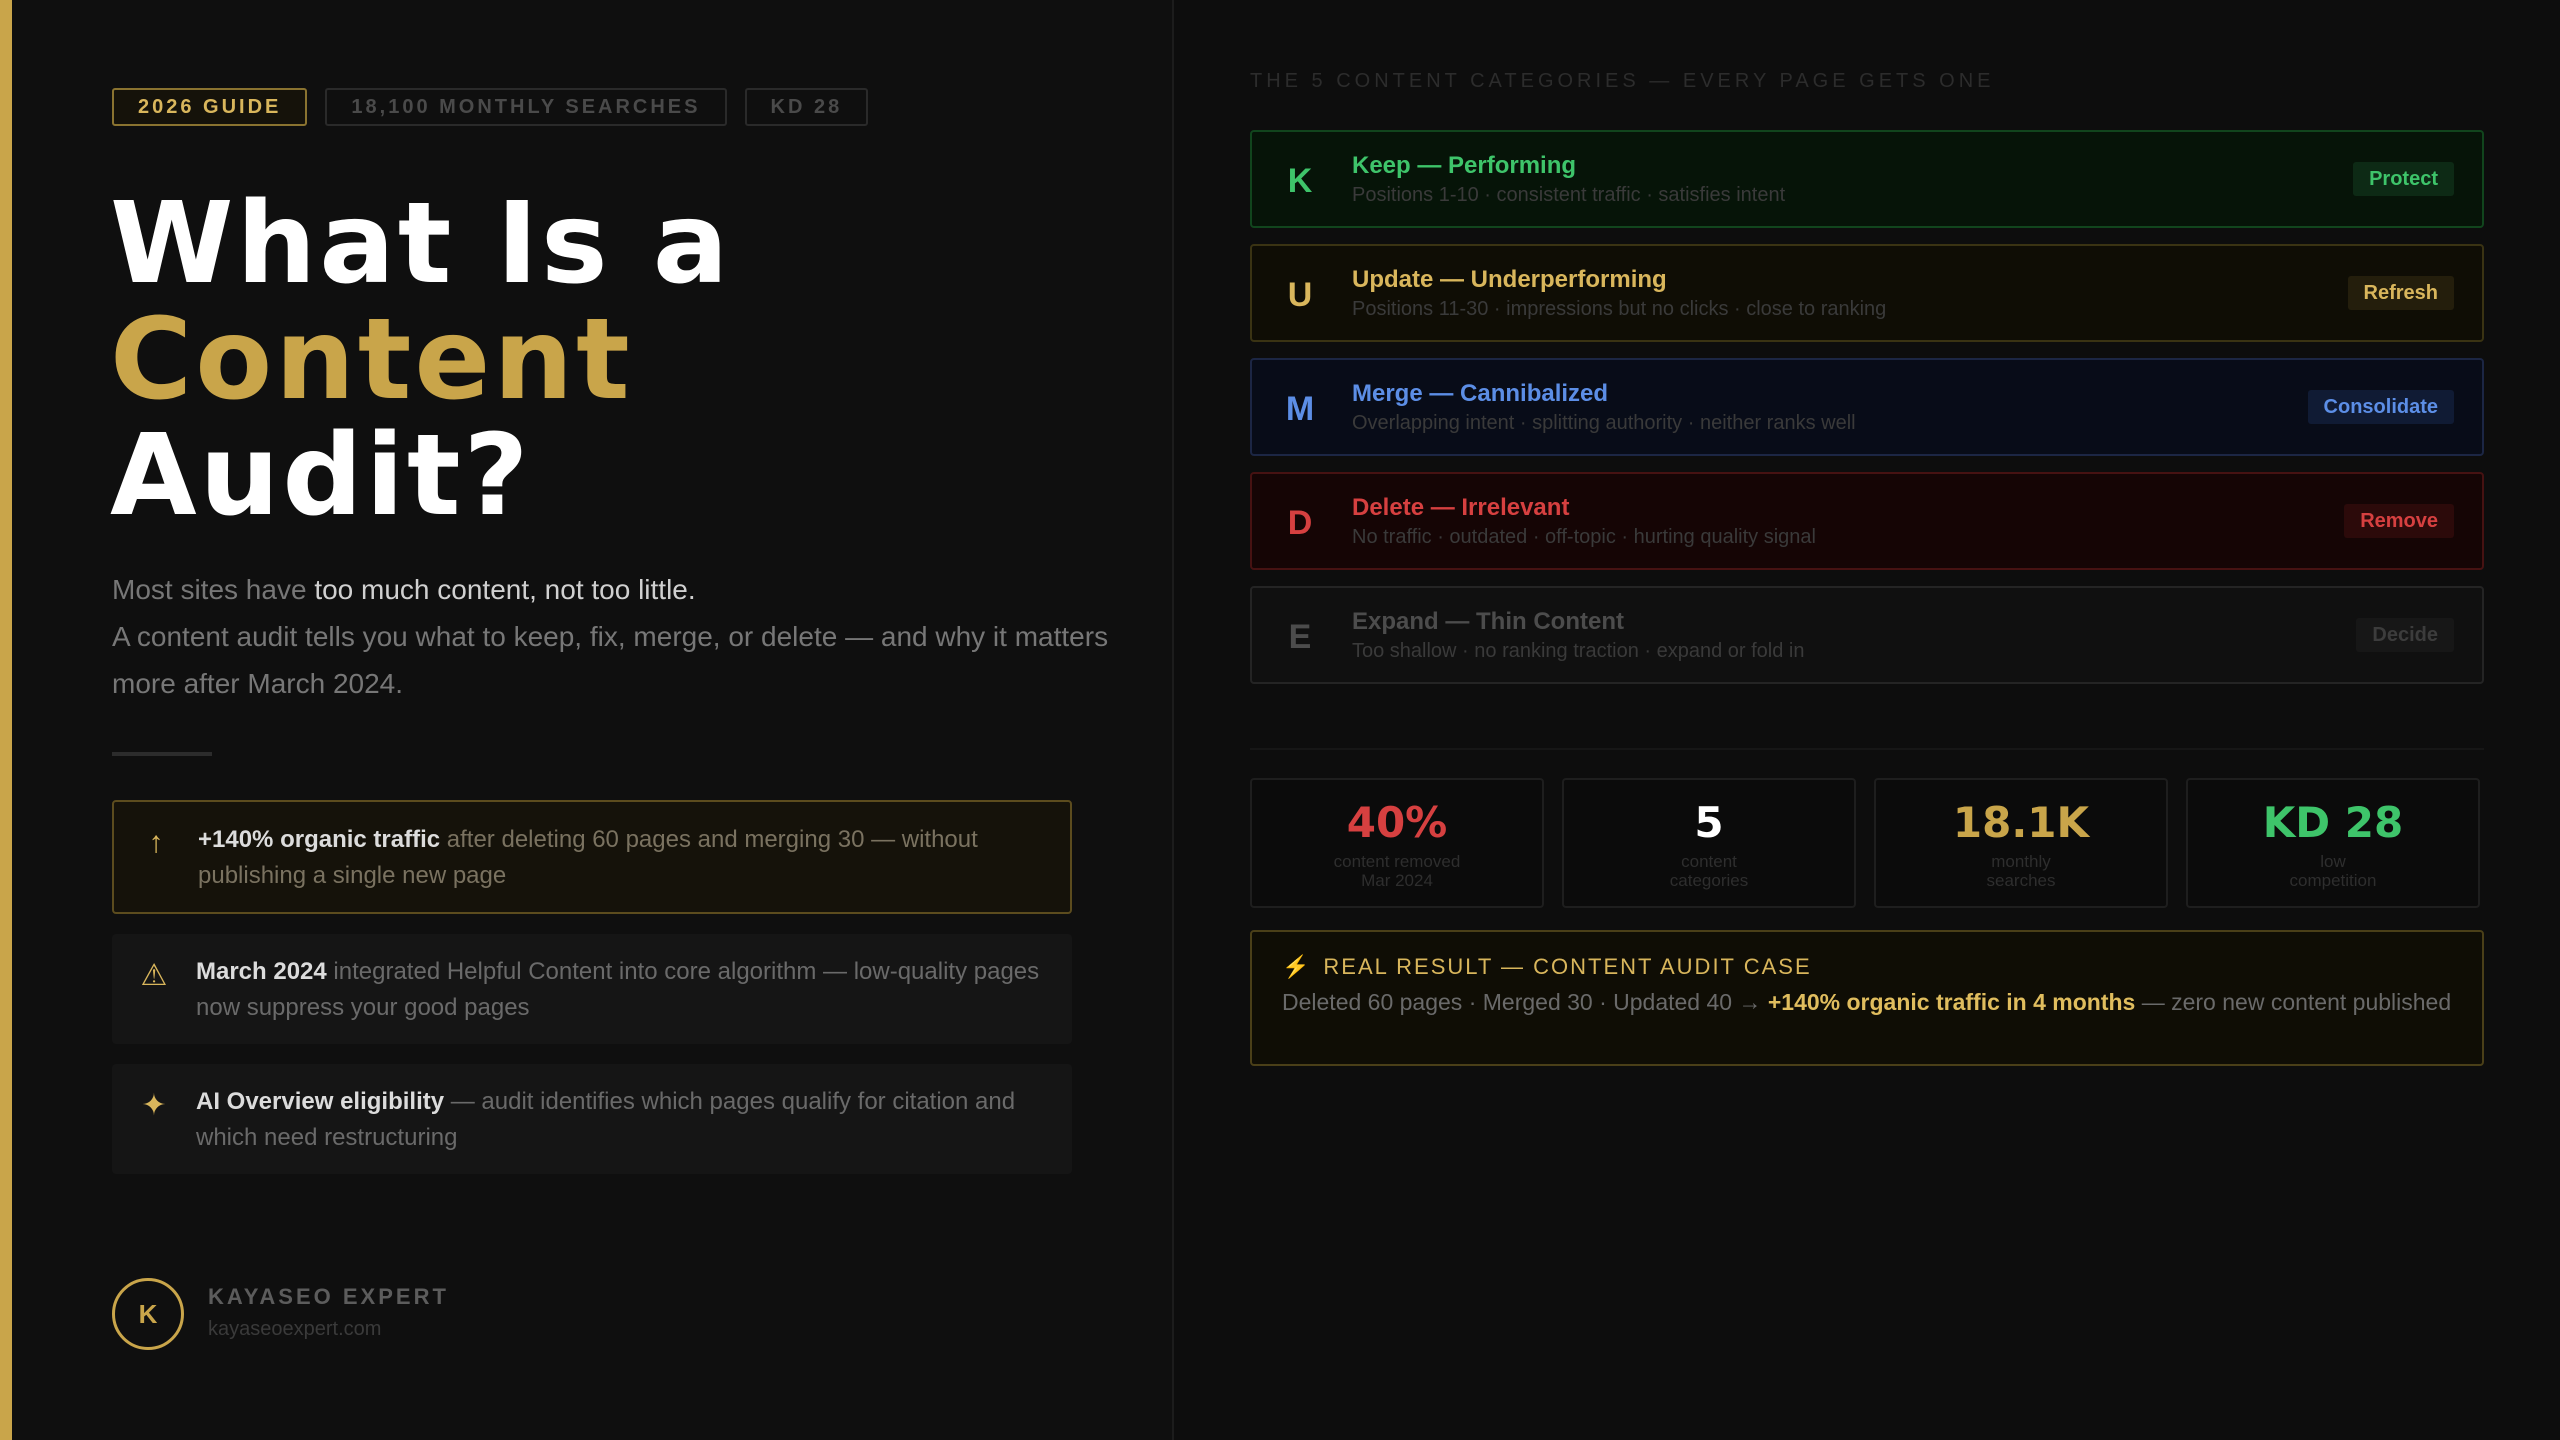  I want to click on lightning-icon: ⚡, so click(1297, 966).